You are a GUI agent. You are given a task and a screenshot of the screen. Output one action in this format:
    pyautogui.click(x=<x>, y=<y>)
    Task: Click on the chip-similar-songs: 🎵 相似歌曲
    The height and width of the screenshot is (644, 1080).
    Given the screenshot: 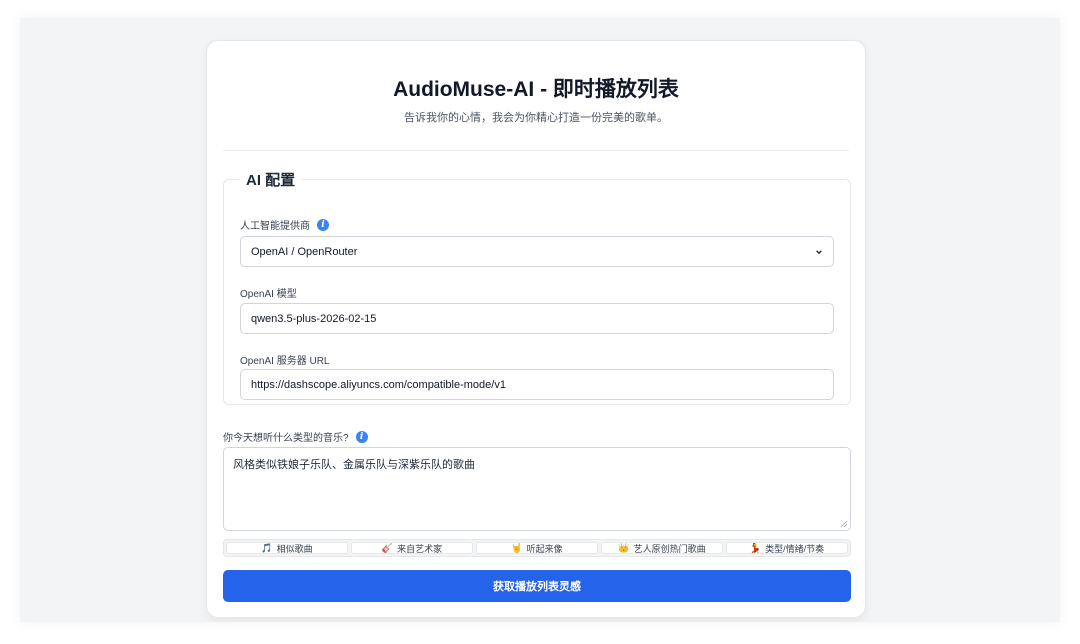 What is the action you would take?
    pyautogui.click(x=287, y=548)
    